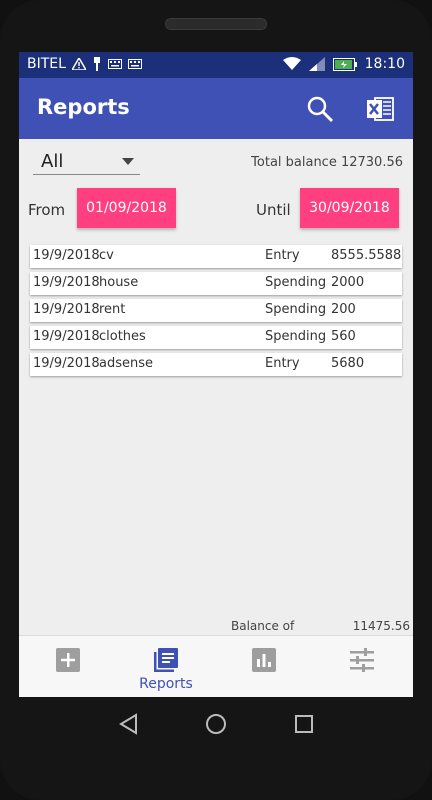  What do you see at coordinates (343, 336) in the screenshot?
I see `row-amount: 560` at bounding box center [343, 336].